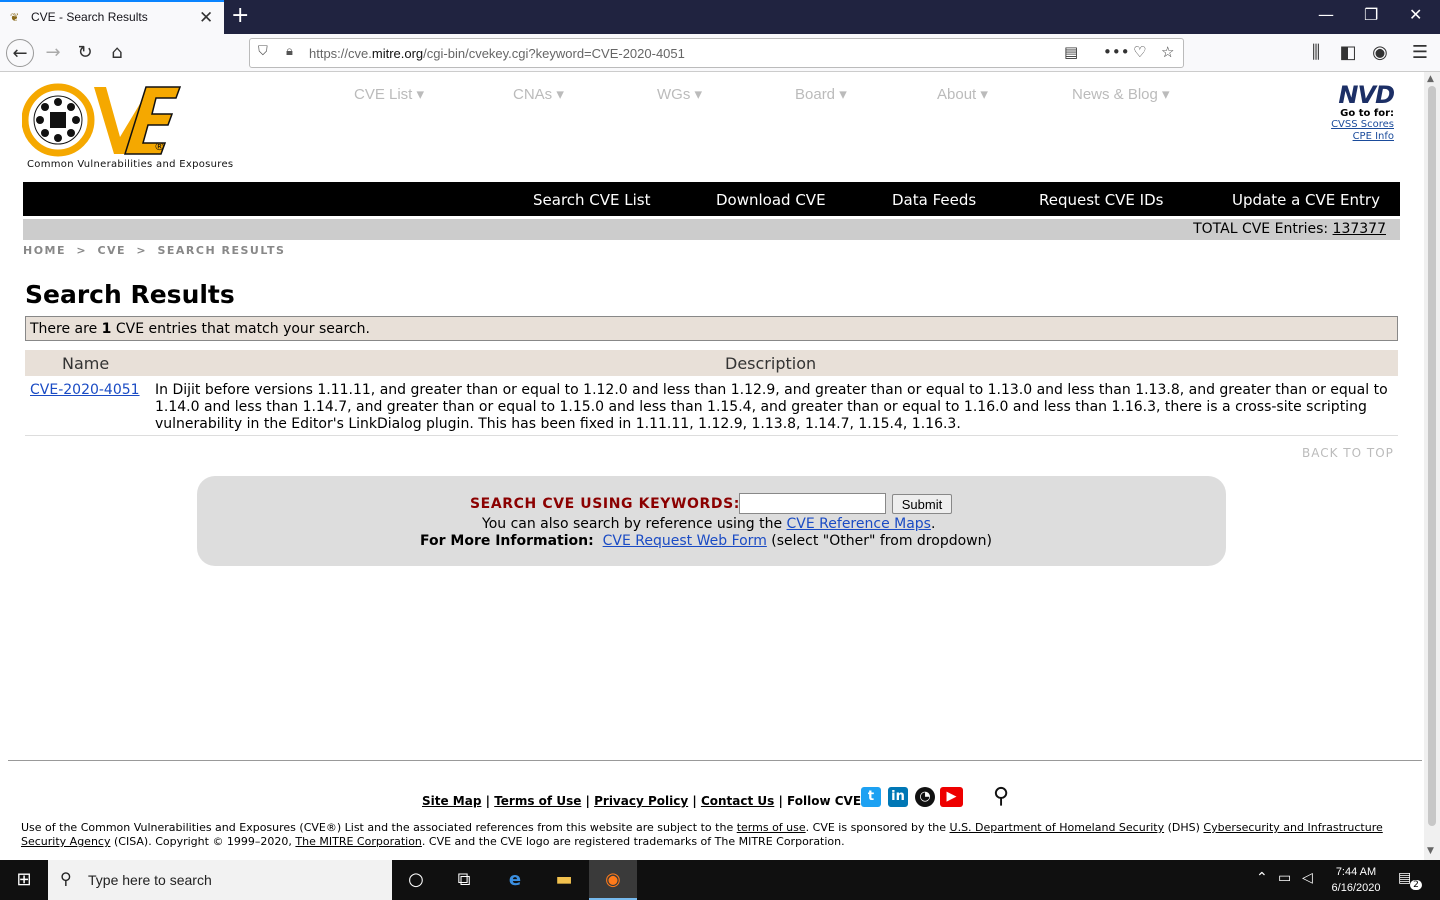  Describe the element at coordinates (720, 17) in the screenshot. I see `tab-bar: ❦ CVE - Search Results ✕ + — ❐ ✕` at that location.